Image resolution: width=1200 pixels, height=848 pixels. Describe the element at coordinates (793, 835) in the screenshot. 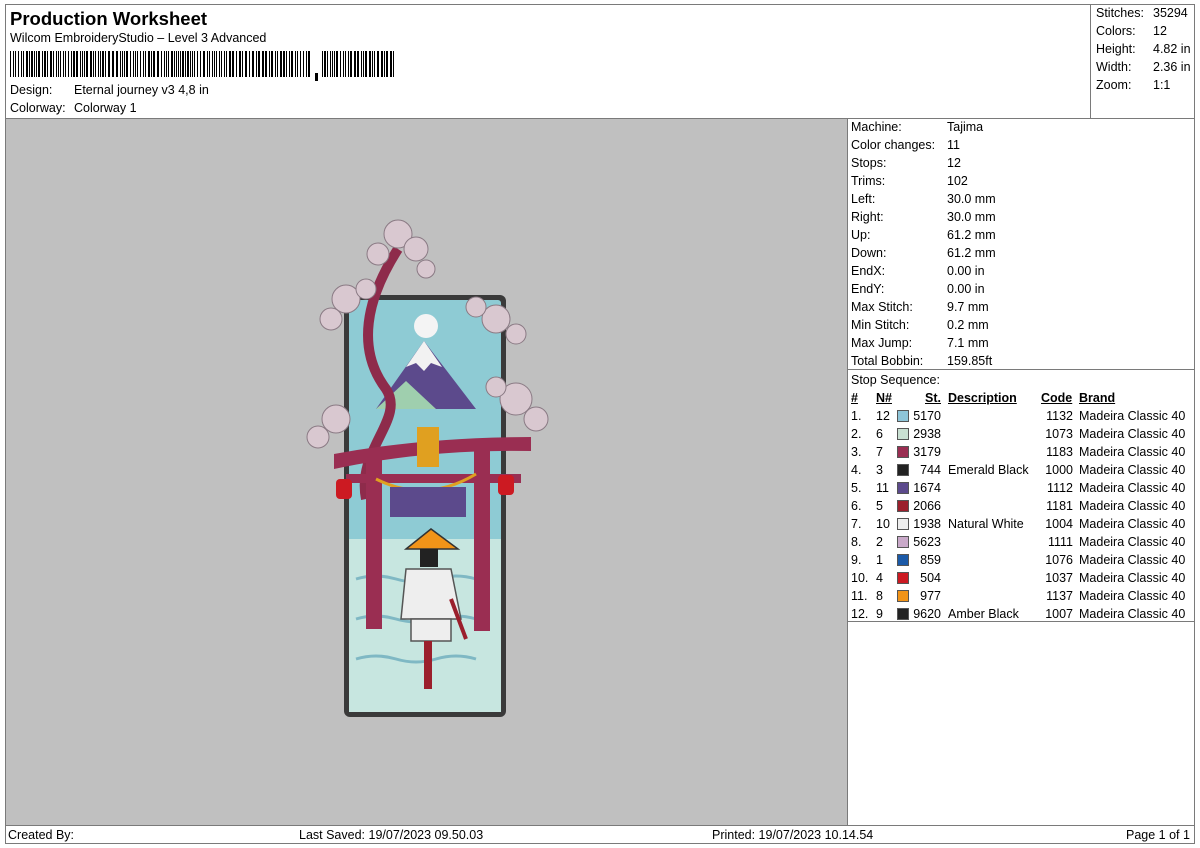

I see `printed-date: Printed: 19/07/2023 10.14.54` at that location.